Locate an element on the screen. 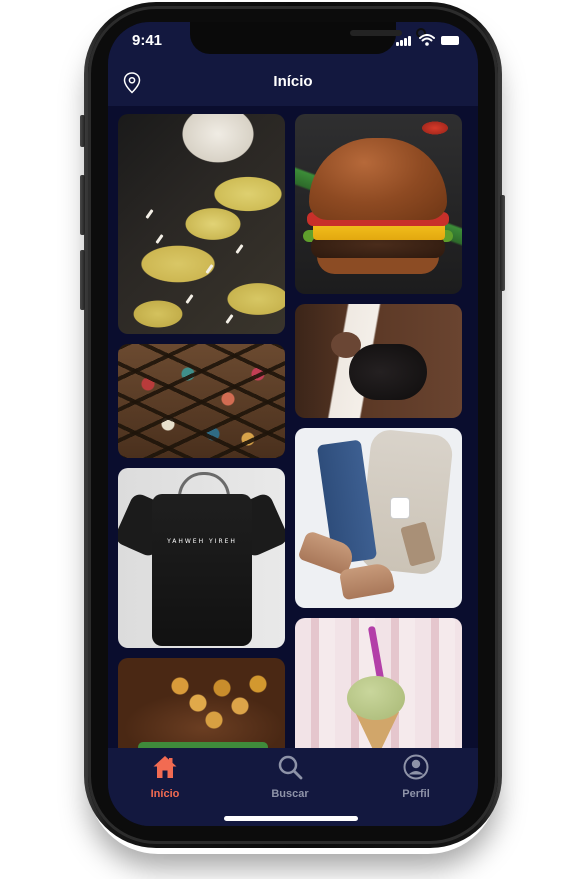  tab-search: Buscar is located at coordinates (290, 779).